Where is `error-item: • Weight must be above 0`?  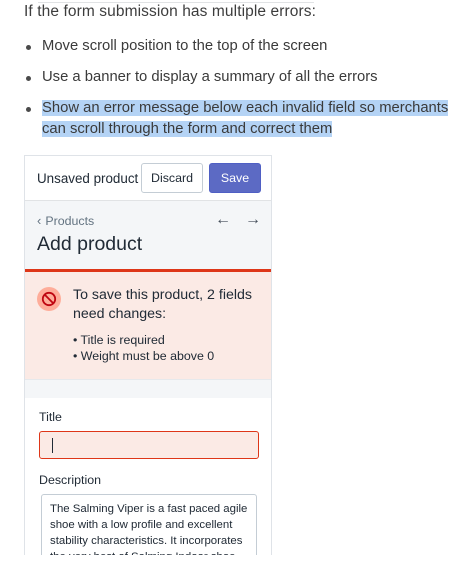
error-item: • Weight must be above 0 is located at coordinates (144, 356).